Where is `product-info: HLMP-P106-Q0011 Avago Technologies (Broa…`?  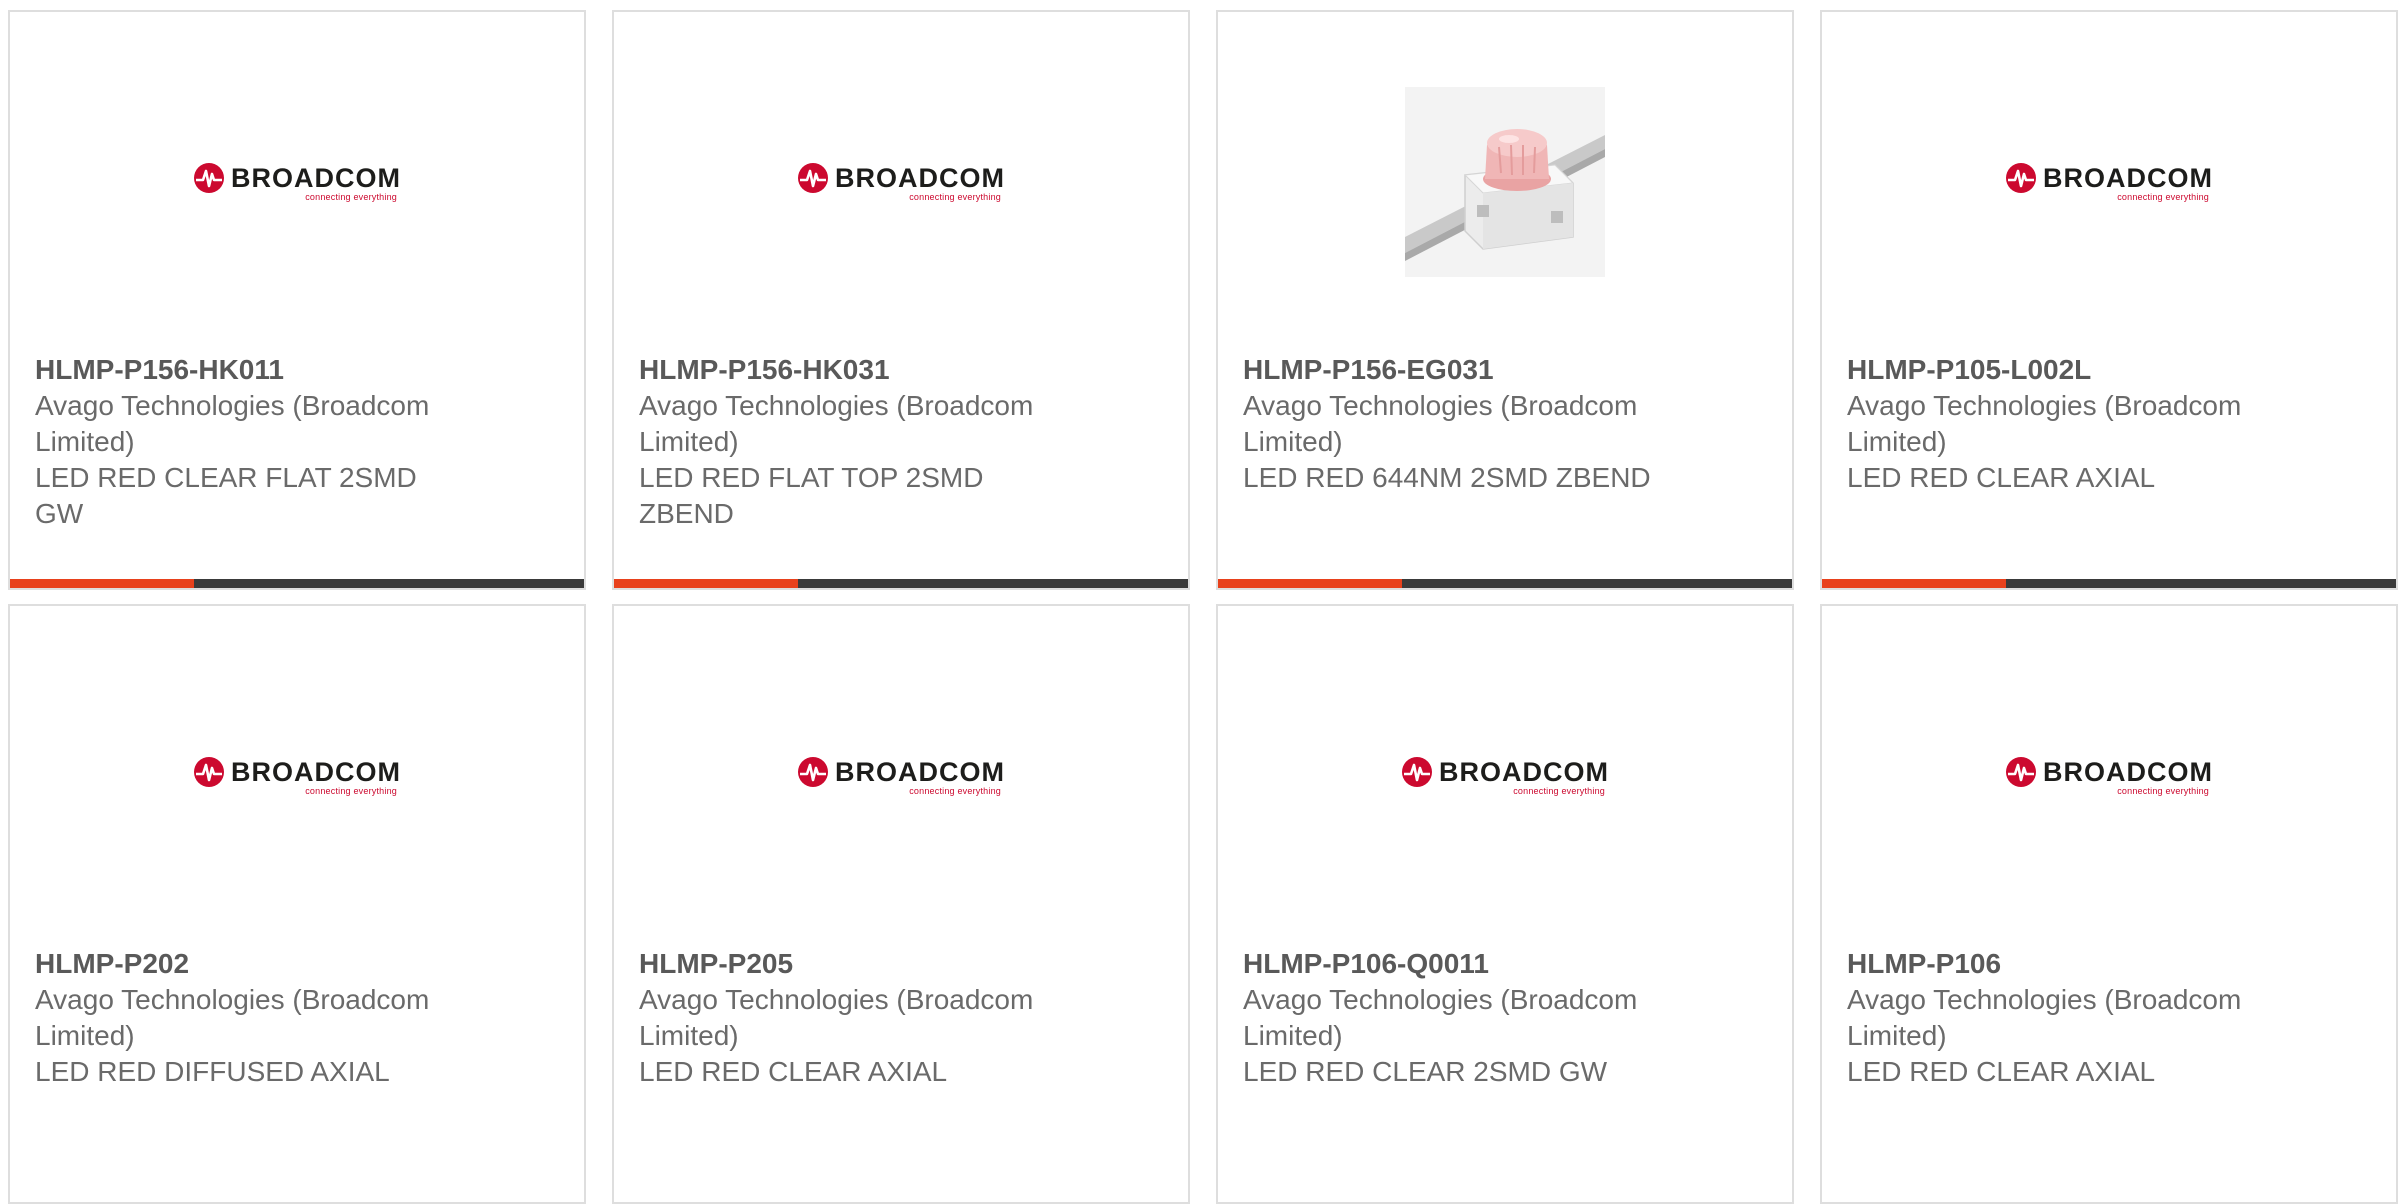
product-info: HLMP-P106-Q0011 Avago Technologies (Broa… is located at coordinates (1453, 1018).